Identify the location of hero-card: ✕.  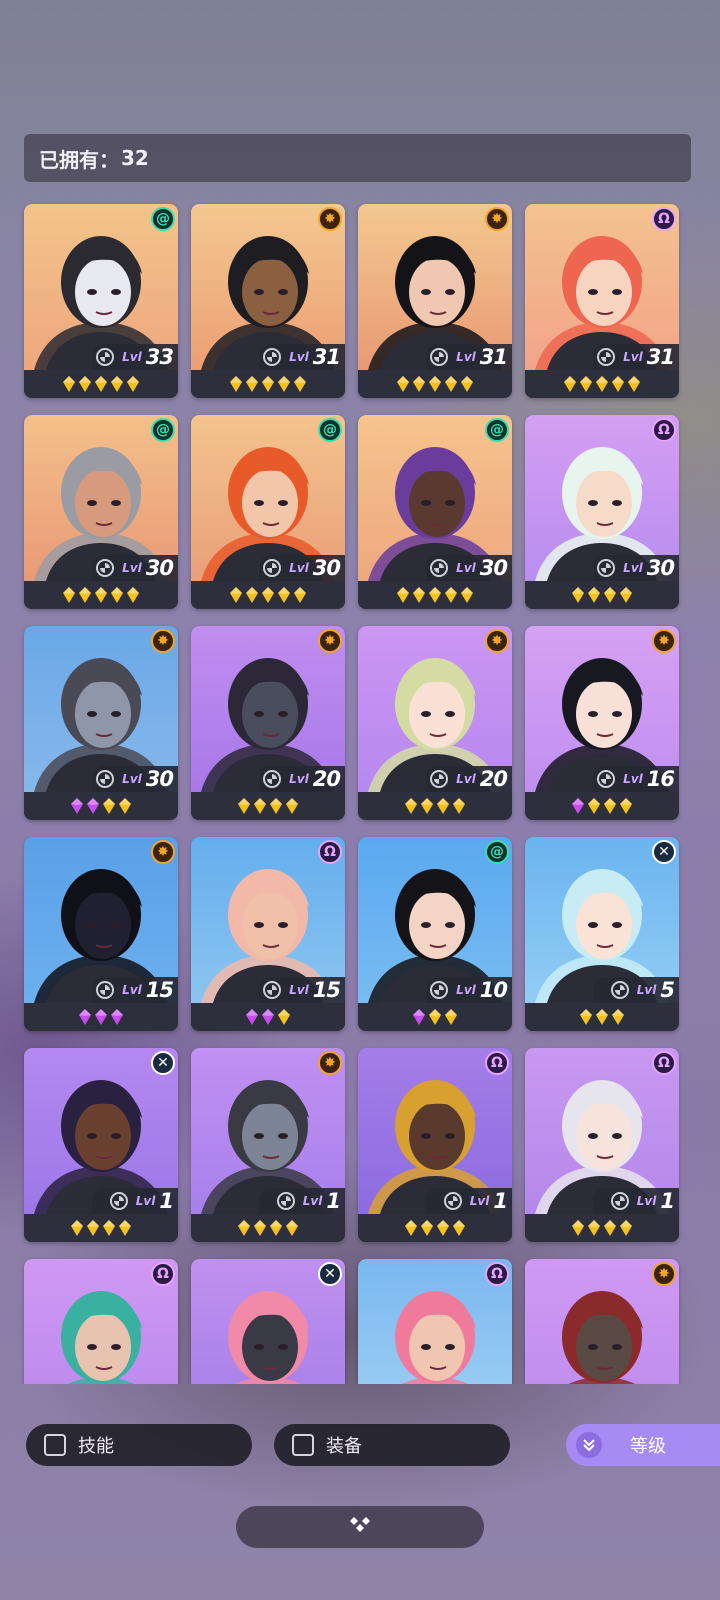
(268, 1321).